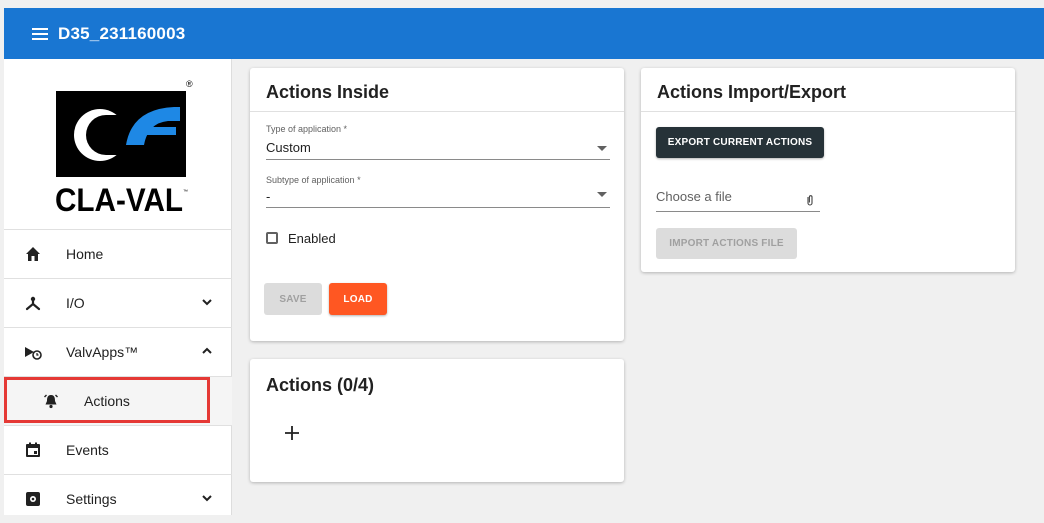 This screenshot has height=523, width=1044. Describe the element at coordinates (437, 420) in the screenshot. I see `actions-list-card: Actions (0/4)` at that location.